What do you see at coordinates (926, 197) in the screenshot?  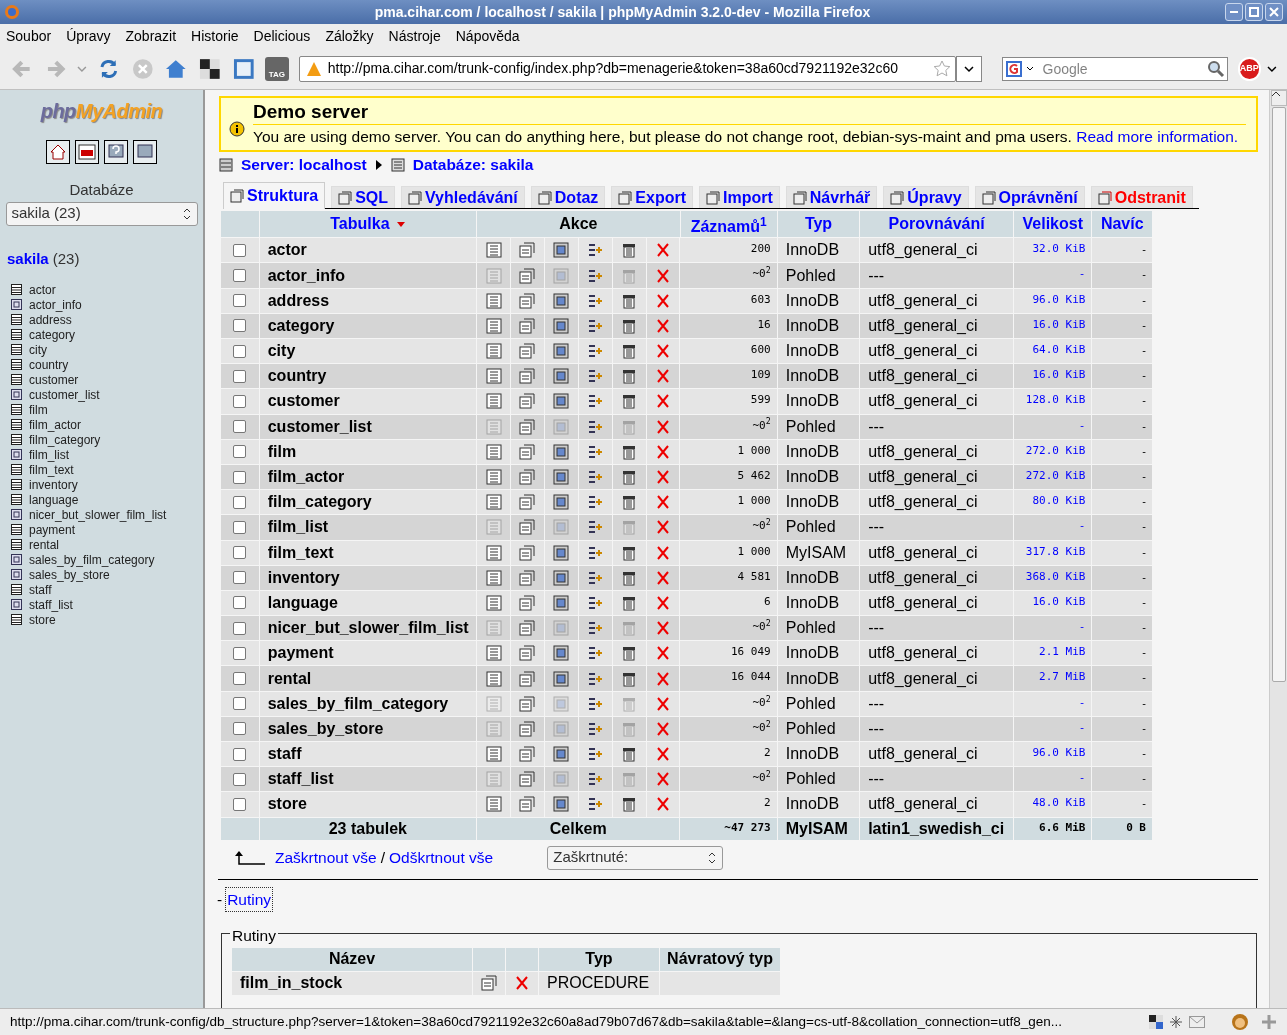 I see `tab: Úpravy` at bounding box center [926, 197].